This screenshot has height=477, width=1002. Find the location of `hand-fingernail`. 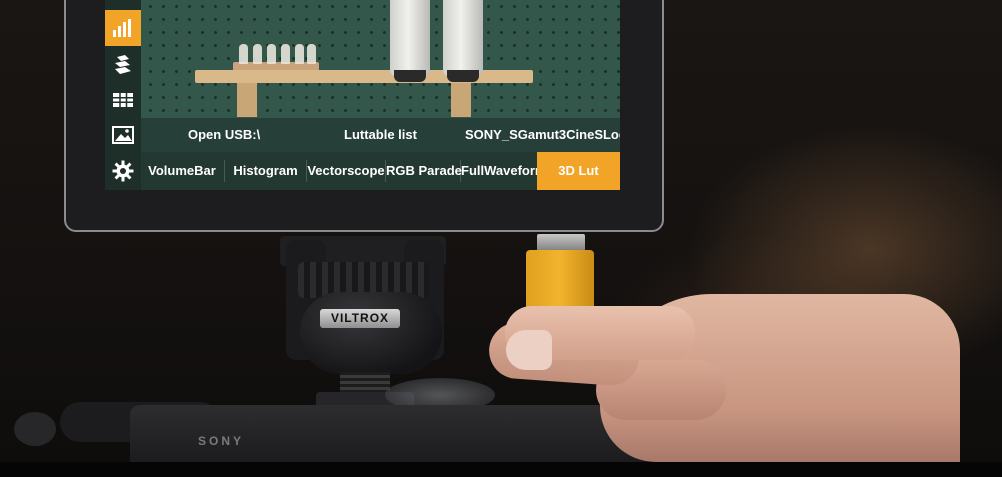

hand-fingernail is located at coordinates (529, 350).